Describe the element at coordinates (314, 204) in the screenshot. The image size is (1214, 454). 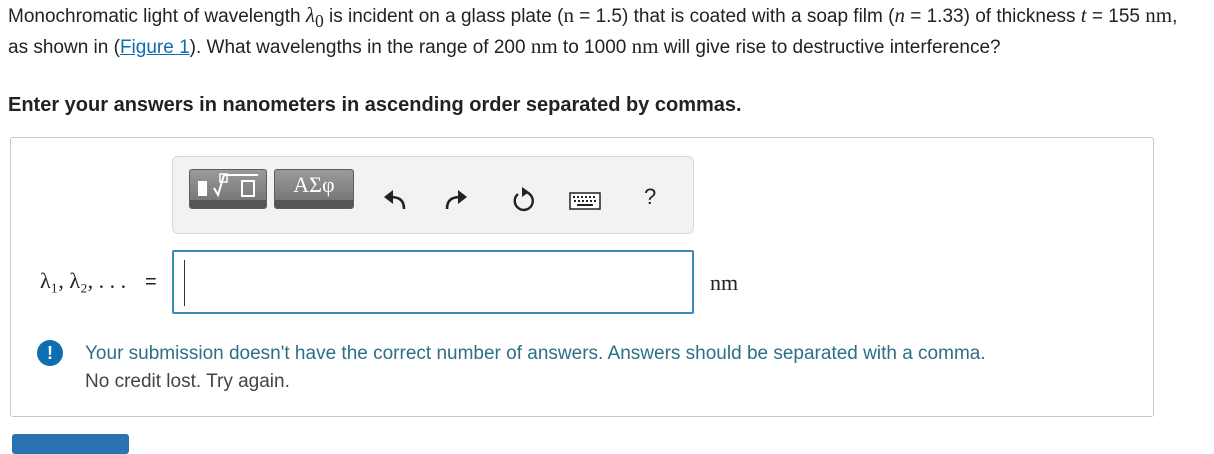
I see `greek-dropdown-bar` at that location.